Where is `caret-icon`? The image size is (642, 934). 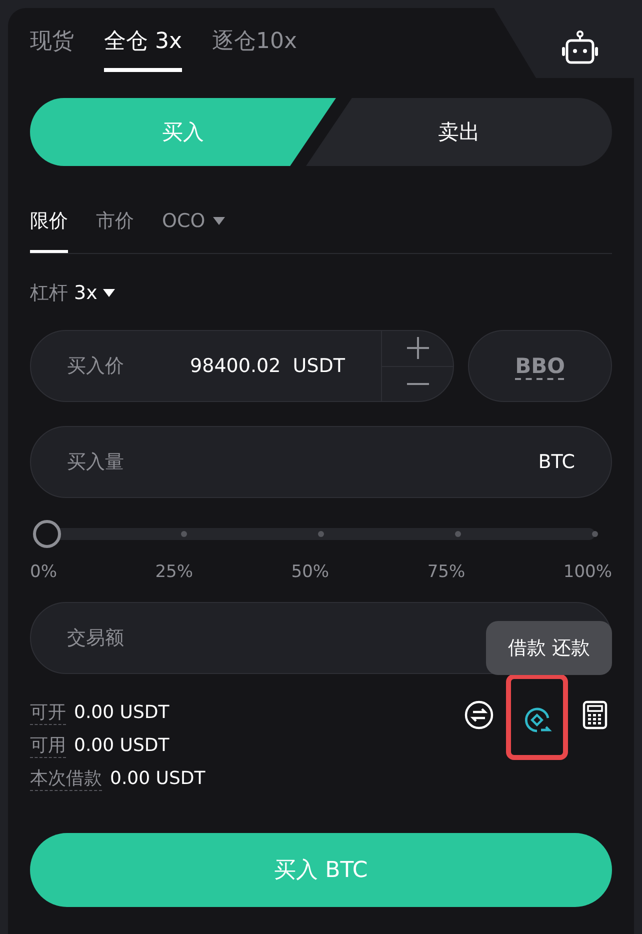 caret-icon is located at coordinates (109, 293).